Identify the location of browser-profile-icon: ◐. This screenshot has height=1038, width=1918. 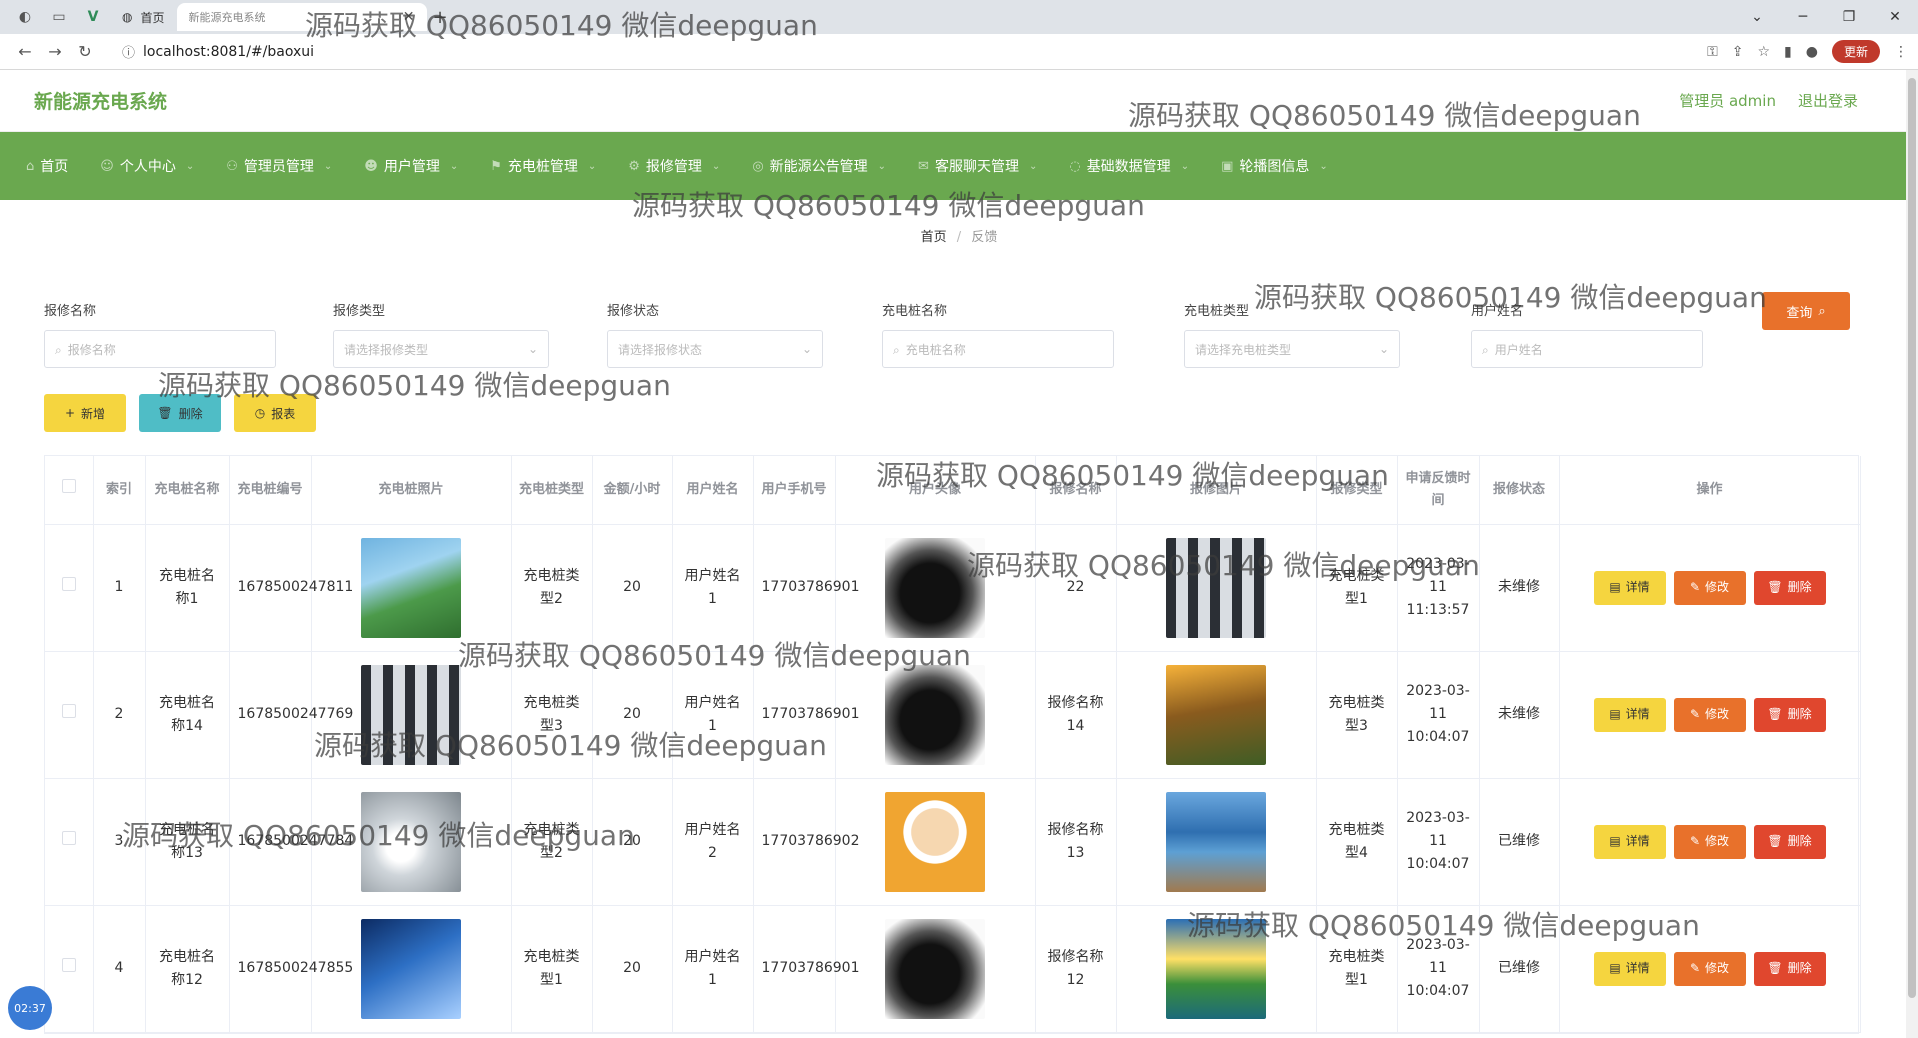
(25, 17).